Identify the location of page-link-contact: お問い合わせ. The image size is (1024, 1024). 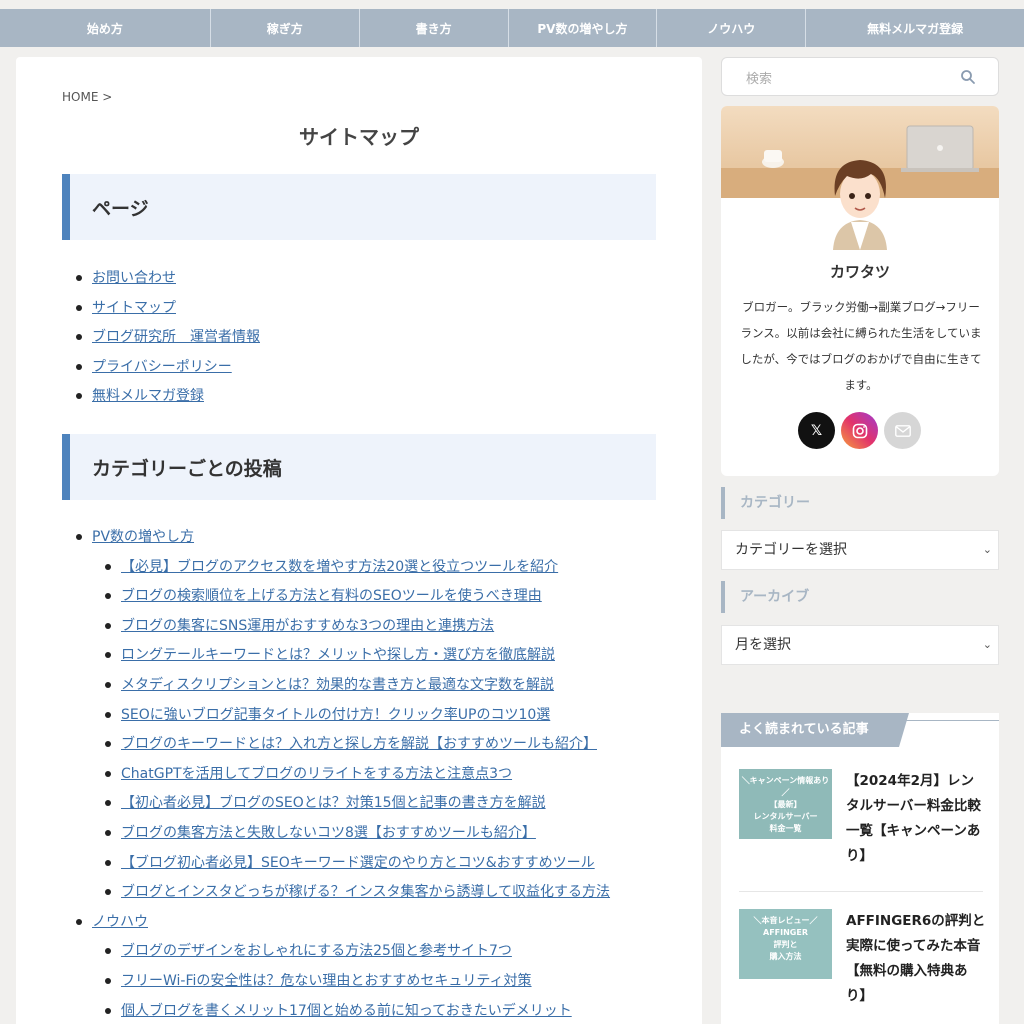
(134, 278).